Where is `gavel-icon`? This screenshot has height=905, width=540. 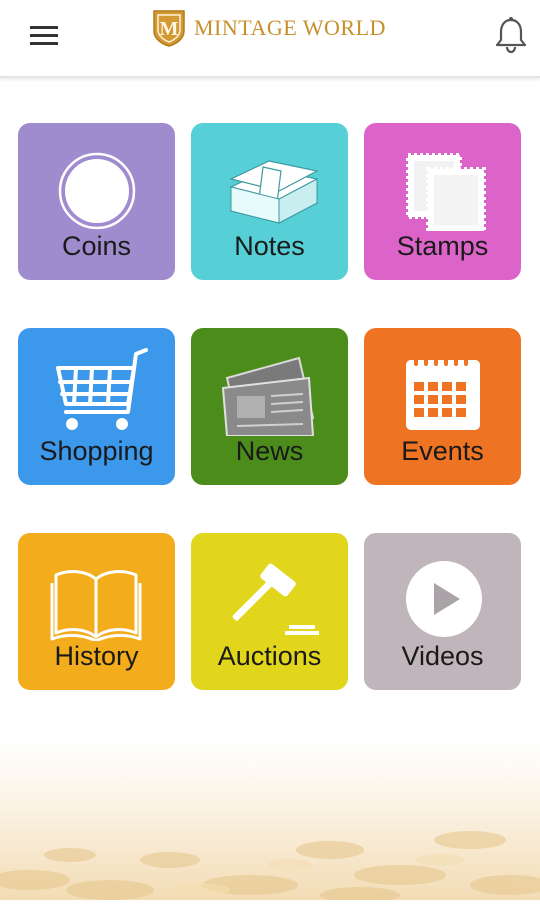 gavel-icon is located at coordinates (275, 599).